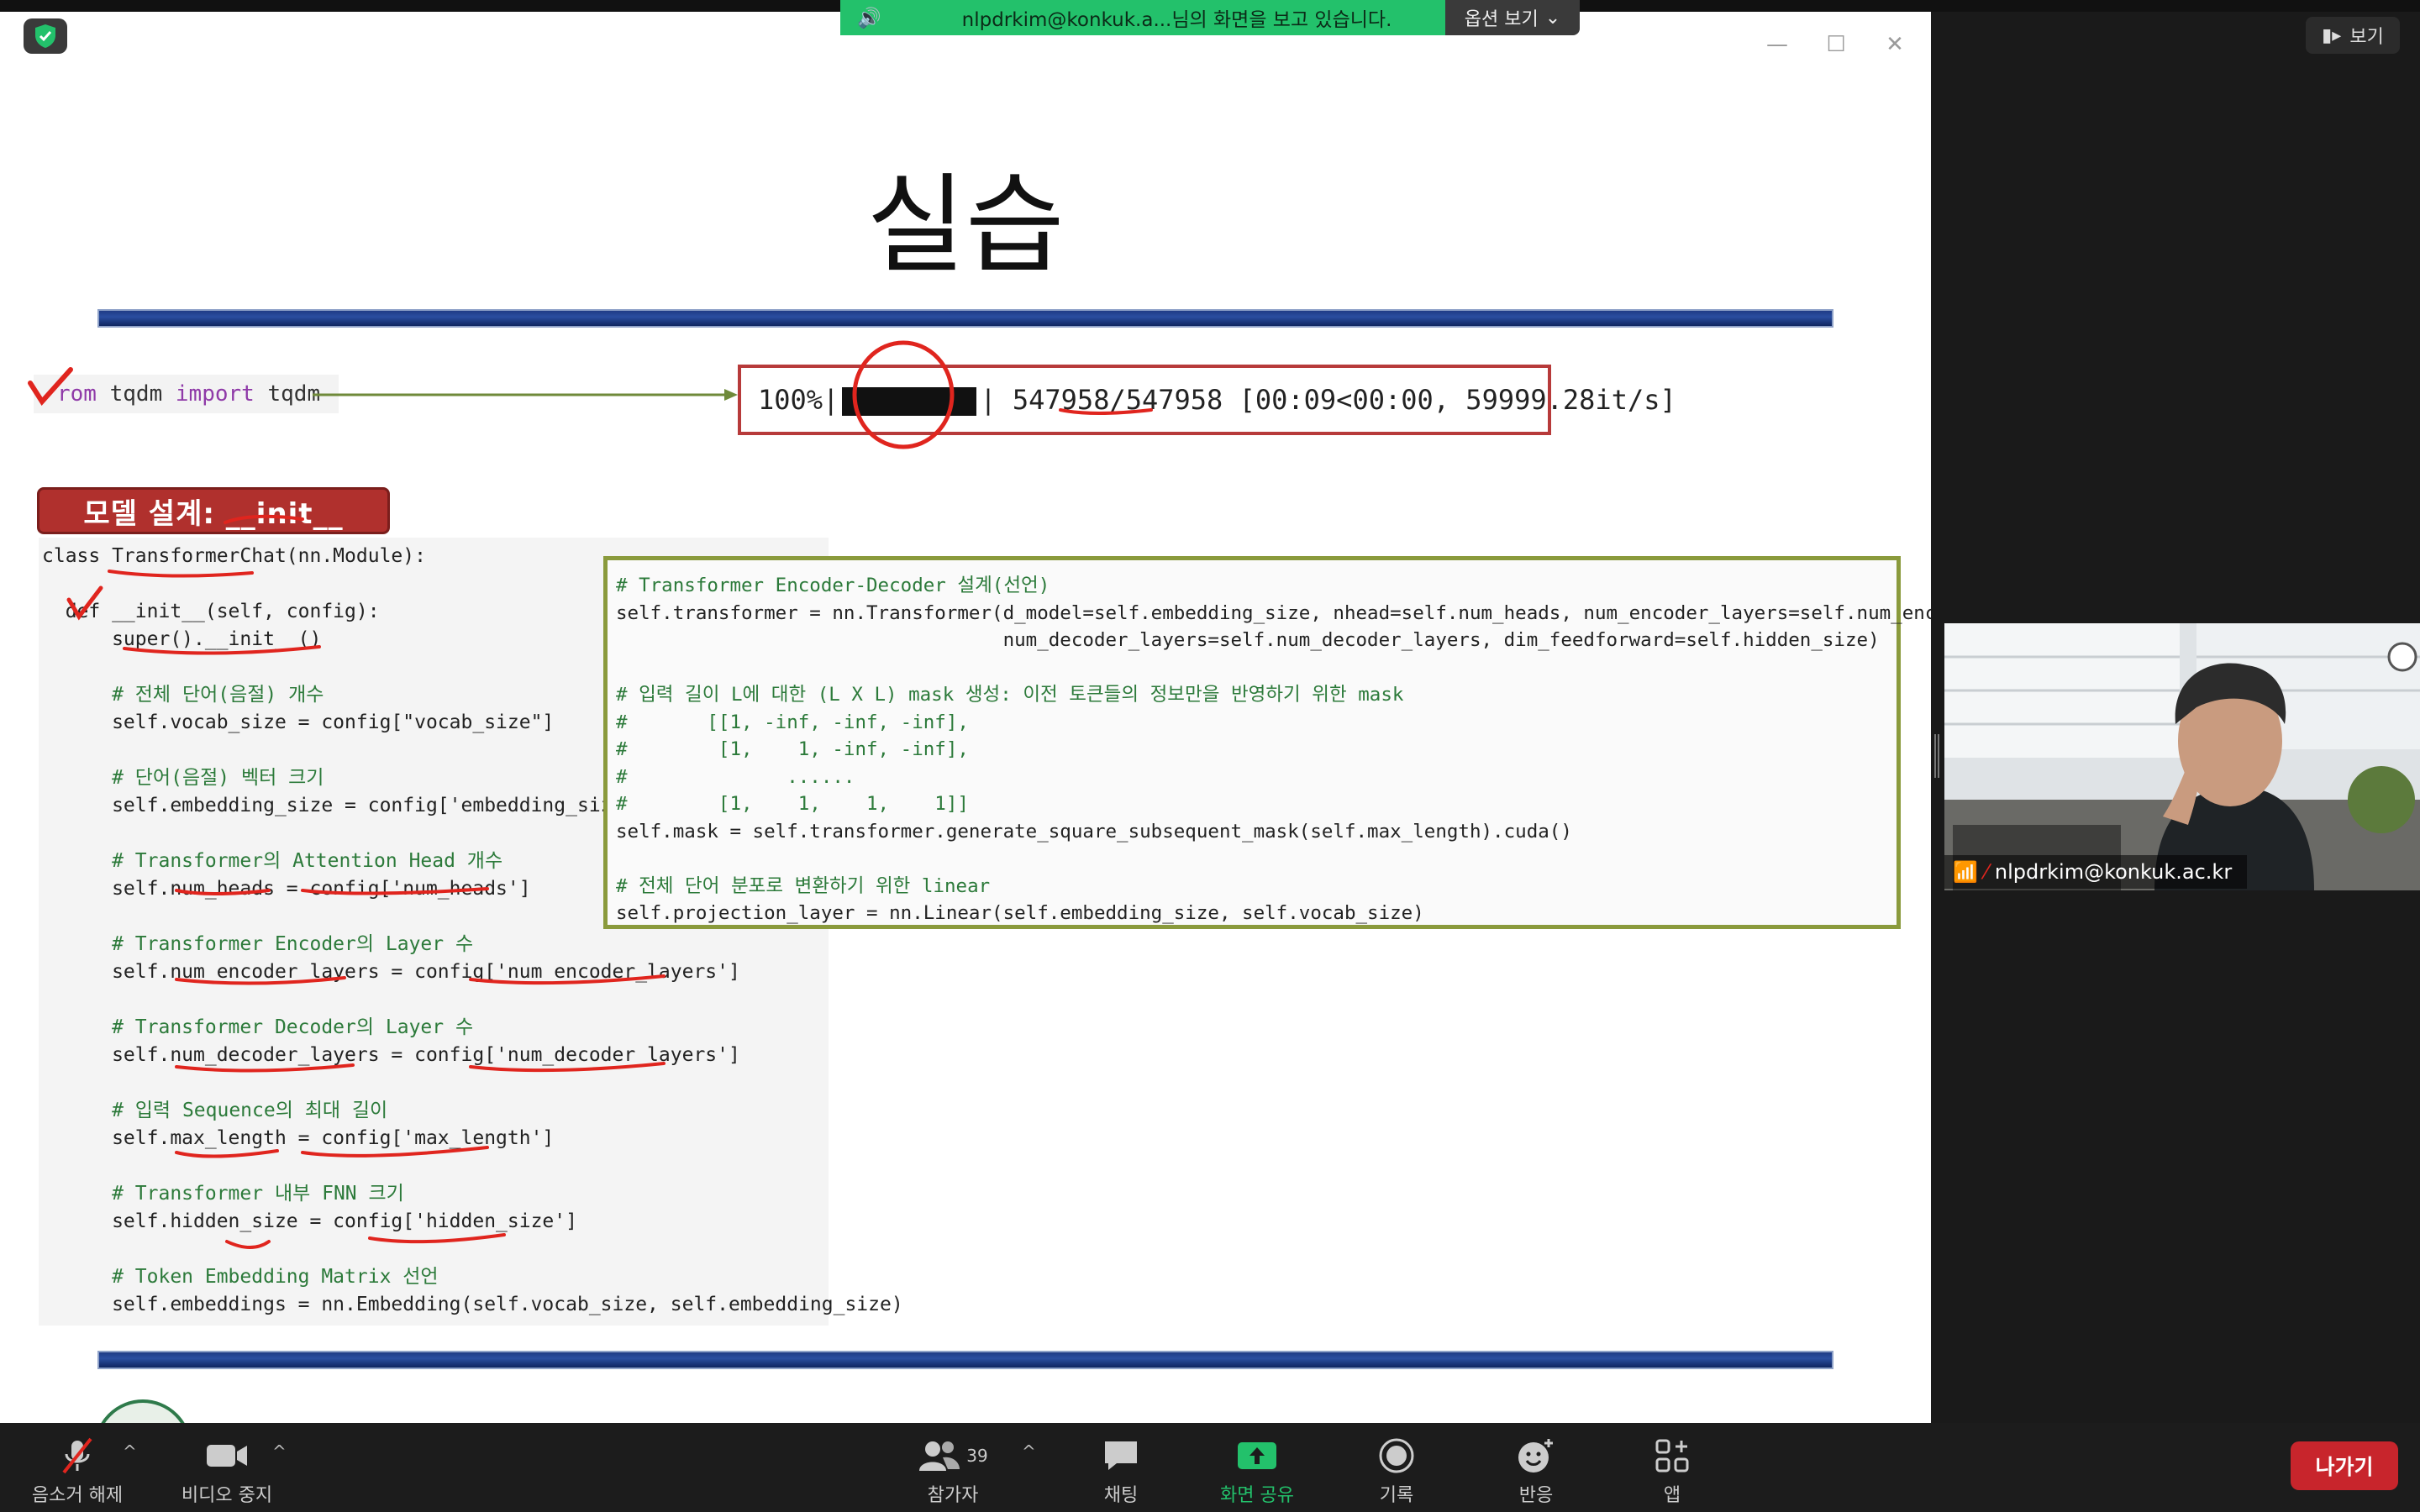 Image resolution: width=2420 pixels, height=1512 pixels. I want to click on participants-count: 39, so click(977, 1456).